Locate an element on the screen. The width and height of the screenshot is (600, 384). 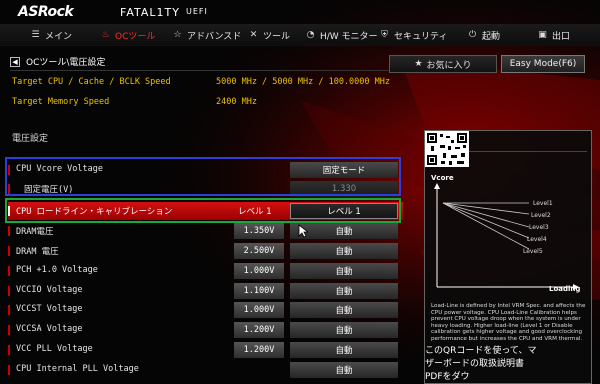
annotation-box-green is located at coordinates (203, 210).